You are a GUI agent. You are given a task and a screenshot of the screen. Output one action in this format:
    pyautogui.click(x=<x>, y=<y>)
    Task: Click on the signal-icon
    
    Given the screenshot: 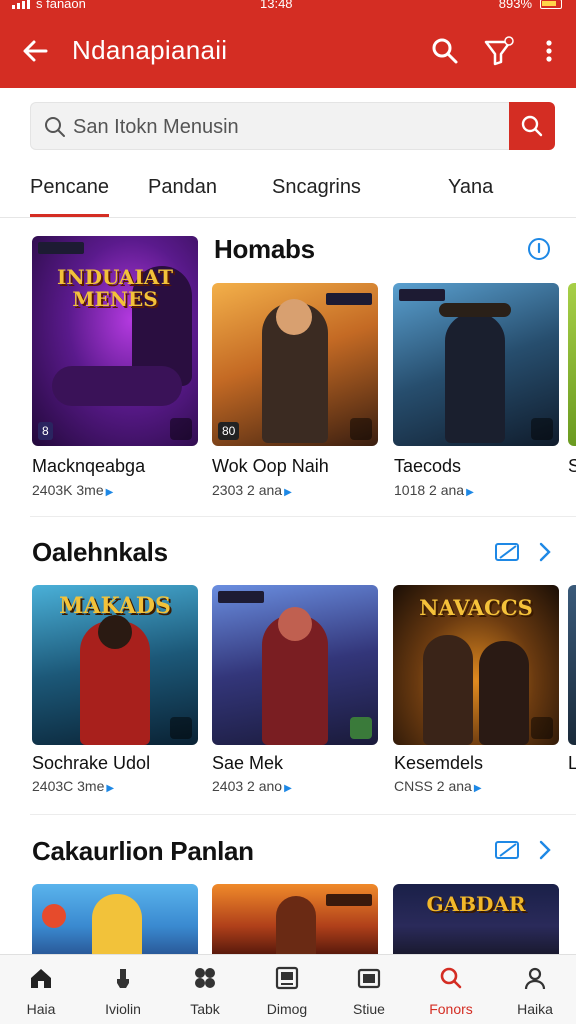 What is the action you would take?
    pyautogui.click(x=21, y=4)
    